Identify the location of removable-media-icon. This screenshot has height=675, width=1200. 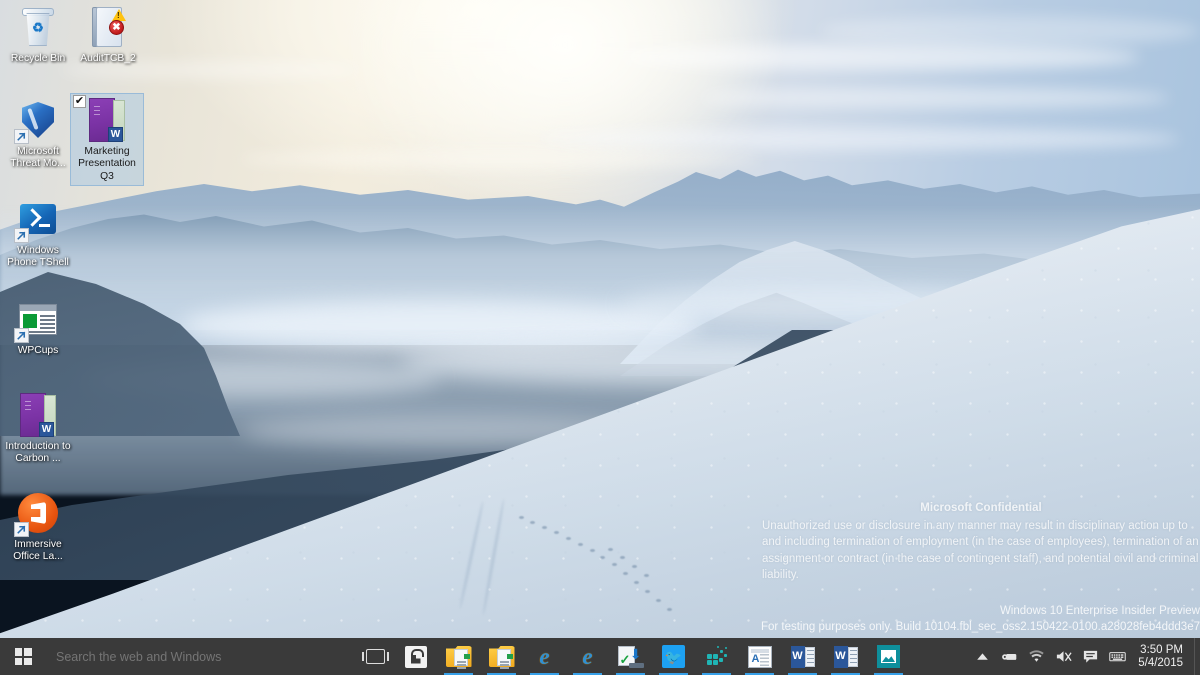
(1009, 656).